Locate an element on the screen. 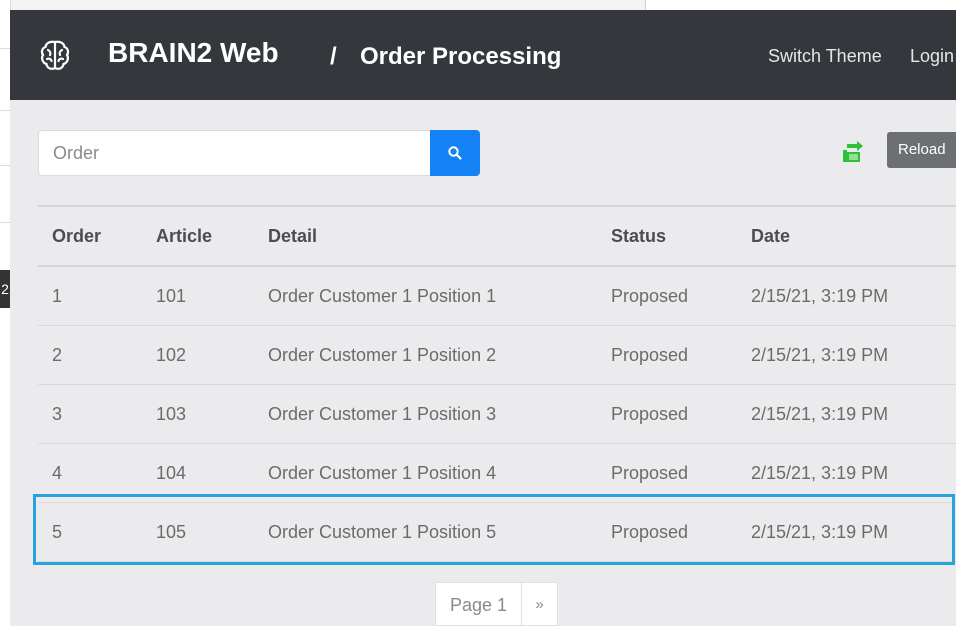 This screenshot has width=956, height=626. background-window-divider is located at coordinates (645, 5).